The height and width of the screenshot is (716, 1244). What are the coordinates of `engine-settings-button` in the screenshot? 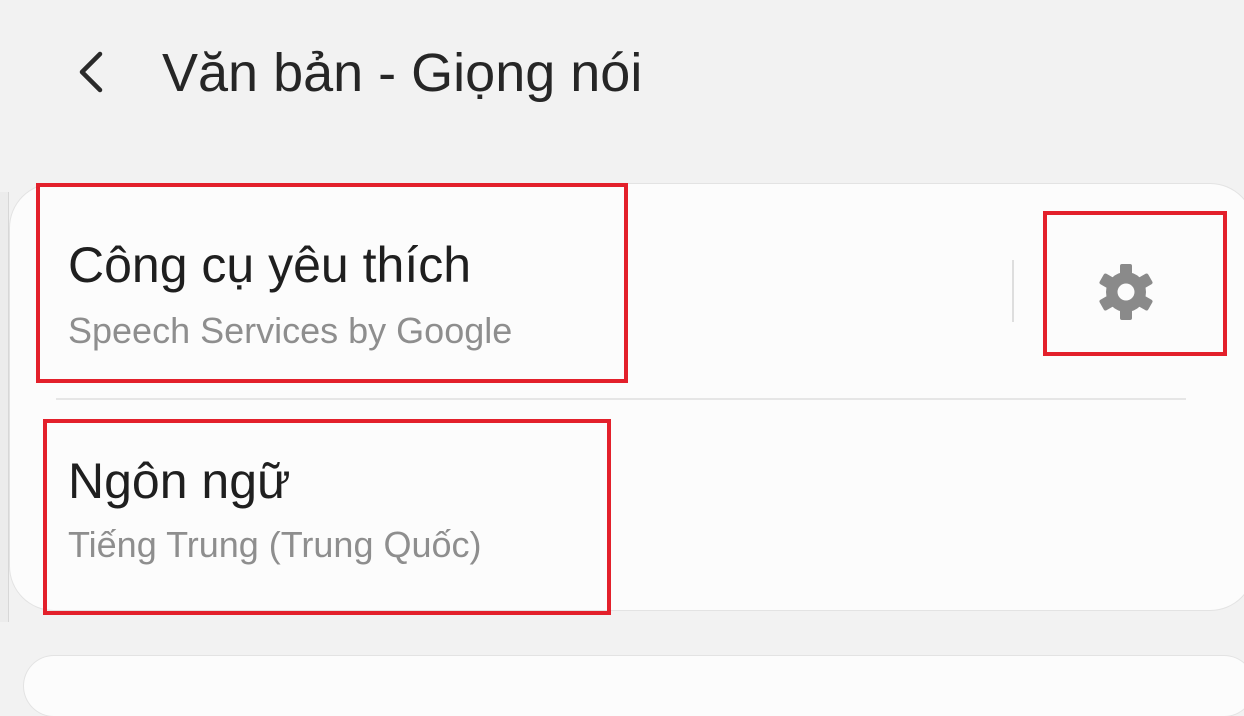 It's located at (1126, 292).